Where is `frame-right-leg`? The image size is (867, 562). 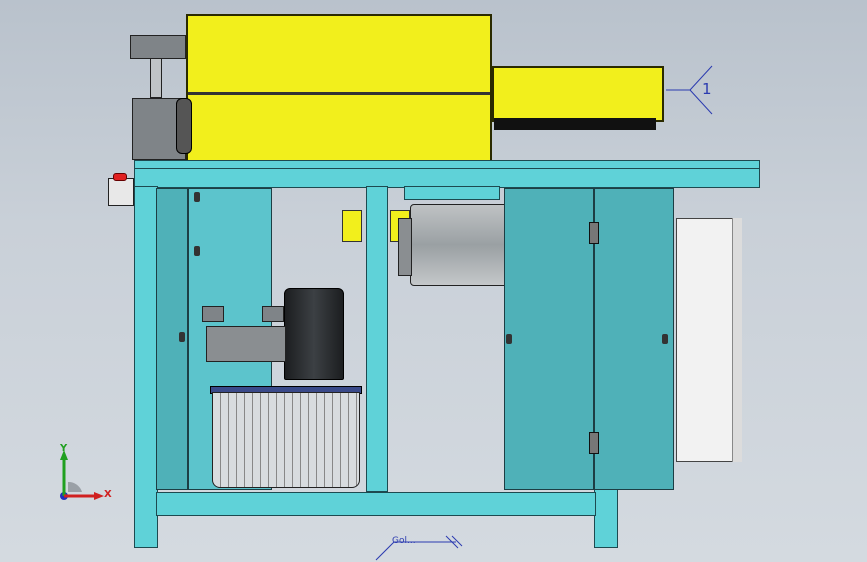 frame-right-leg is located at coordinates (606, 518).